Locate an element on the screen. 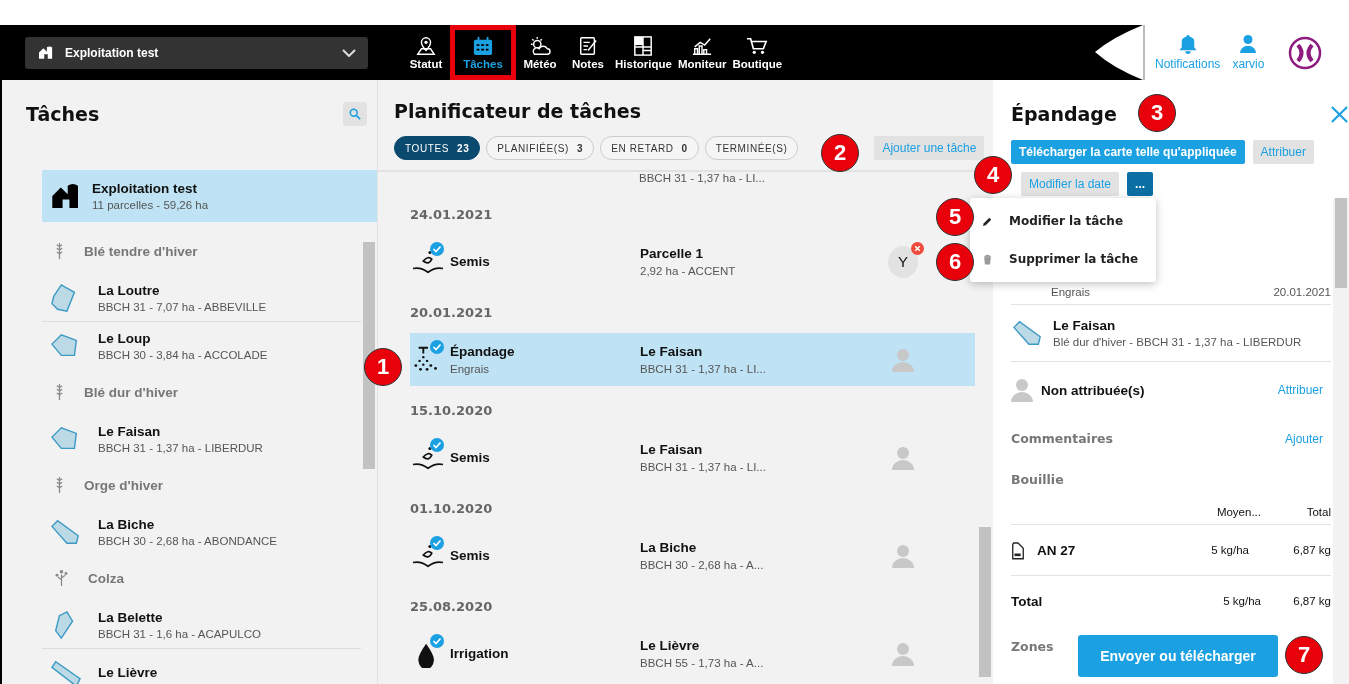  crop-group-label: Colza is located at coordinates (106, 578).